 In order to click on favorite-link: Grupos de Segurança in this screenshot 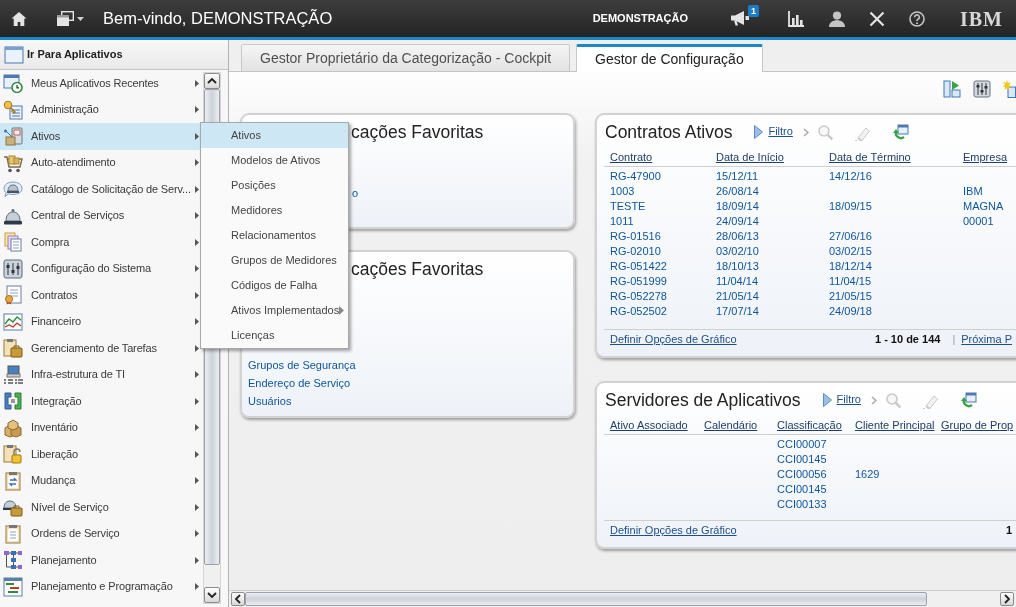, I will do `click(302, 365)`.